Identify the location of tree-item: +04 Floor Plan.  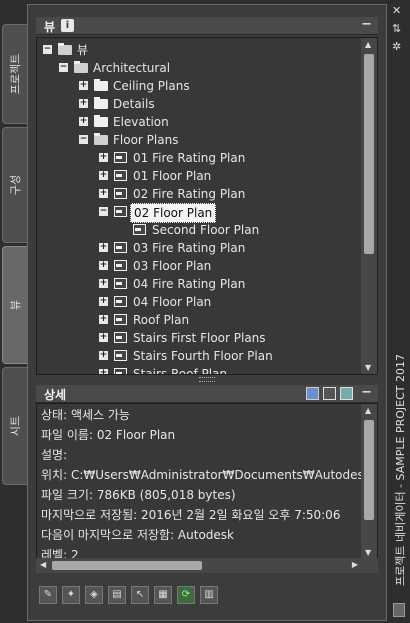
(198, 302).